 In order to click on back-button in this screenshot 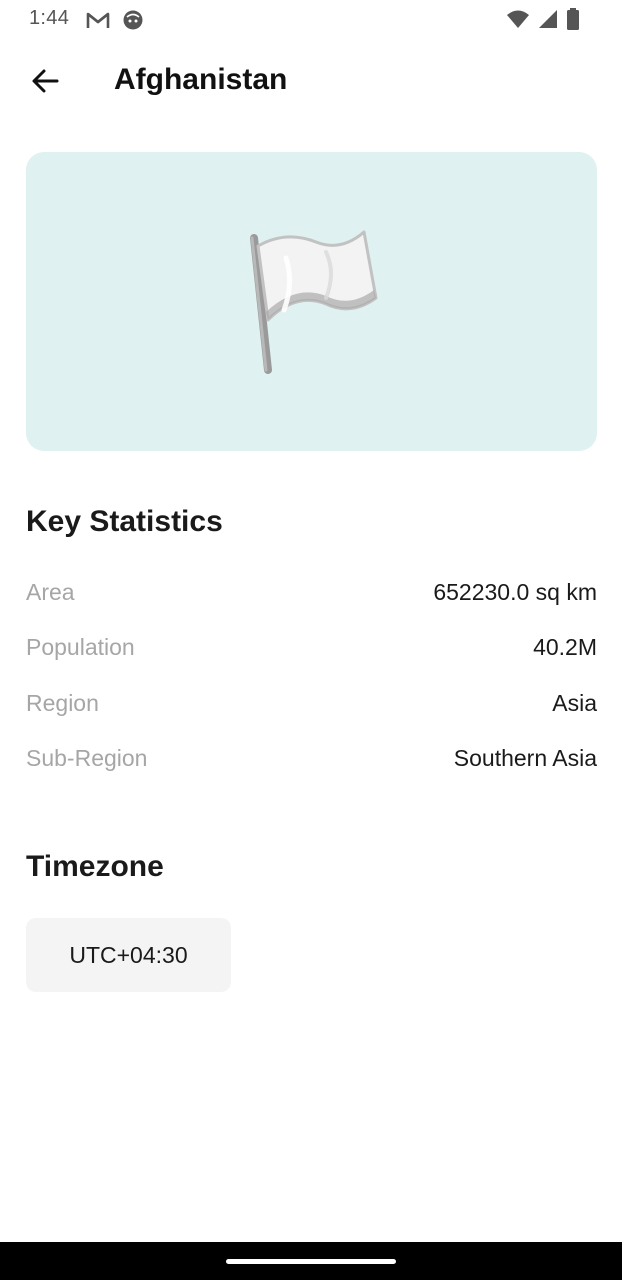, I will do `click(45, 83)`.